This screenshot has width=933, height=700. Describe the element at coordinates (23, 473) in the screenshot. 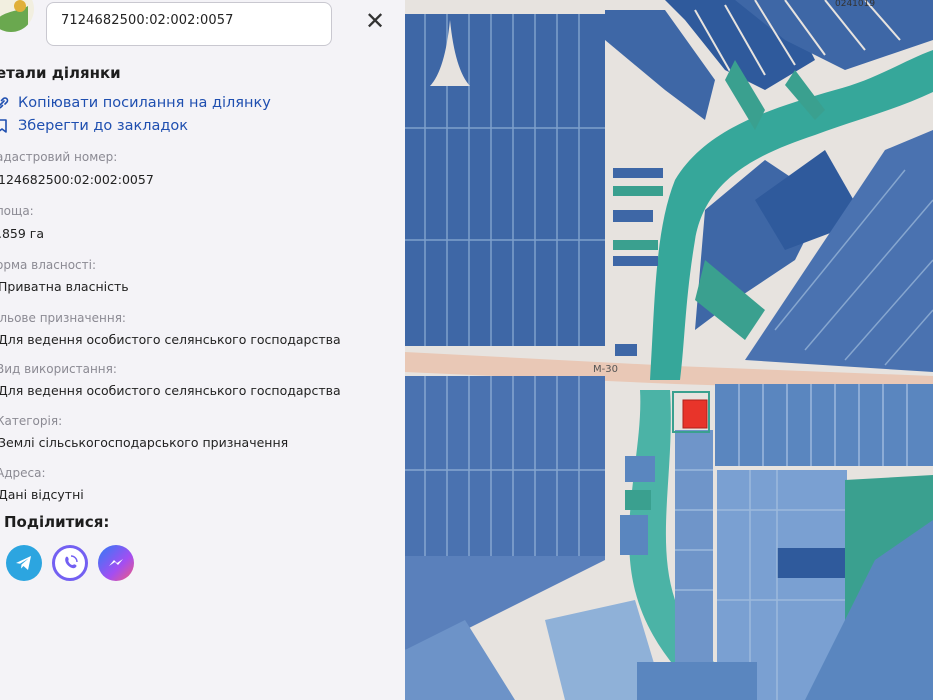

I see `address-label: Адреса:` at that location.